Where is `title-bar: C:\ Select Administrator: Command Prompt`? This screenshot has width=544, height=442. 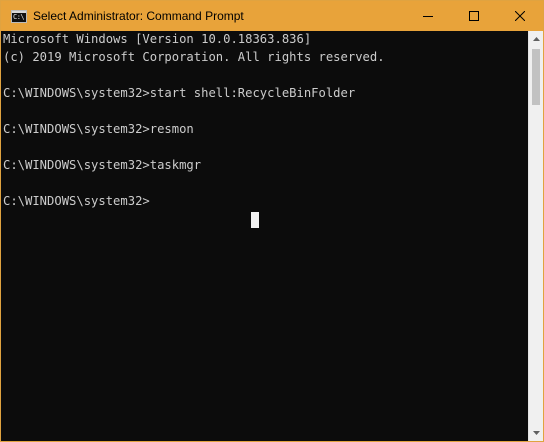 title-bar: C:\ Select Administrator: Command Prompt is located at coordinates (272, 16).